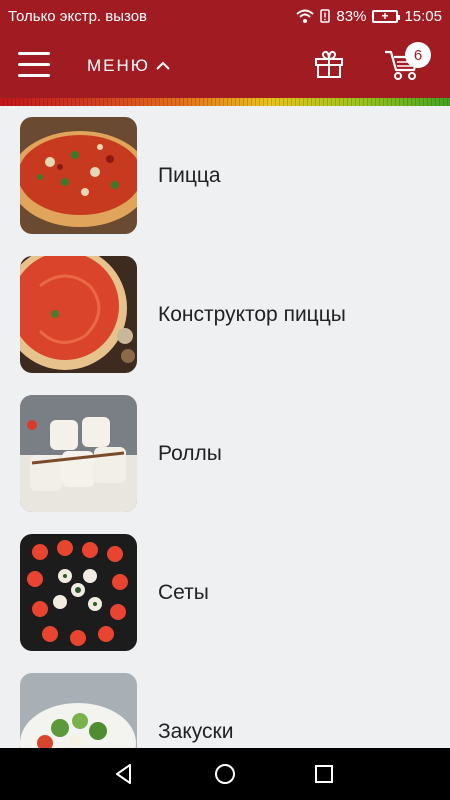  I want to click on system-nav-bar, so click(225, 774).